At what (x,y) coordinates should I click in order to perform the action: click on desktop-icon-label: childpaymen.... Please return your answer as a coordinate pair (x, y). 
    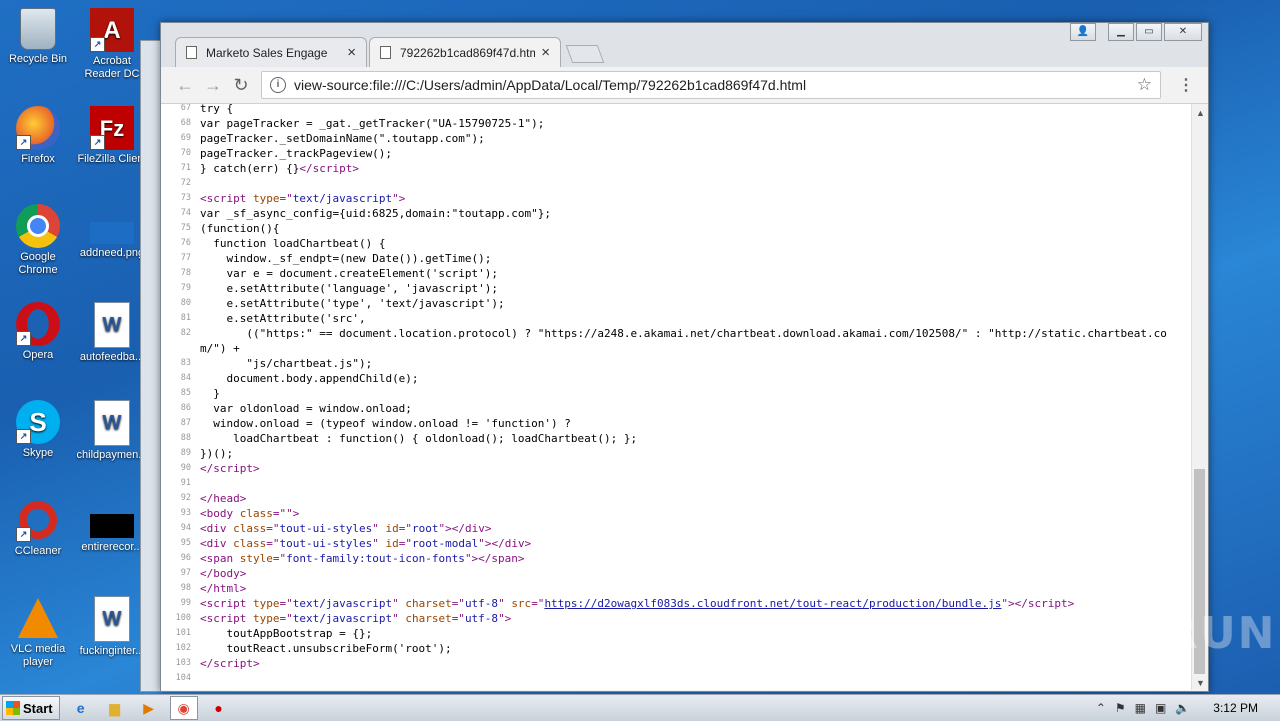
    Looking at the image, I should click on (112, 455).